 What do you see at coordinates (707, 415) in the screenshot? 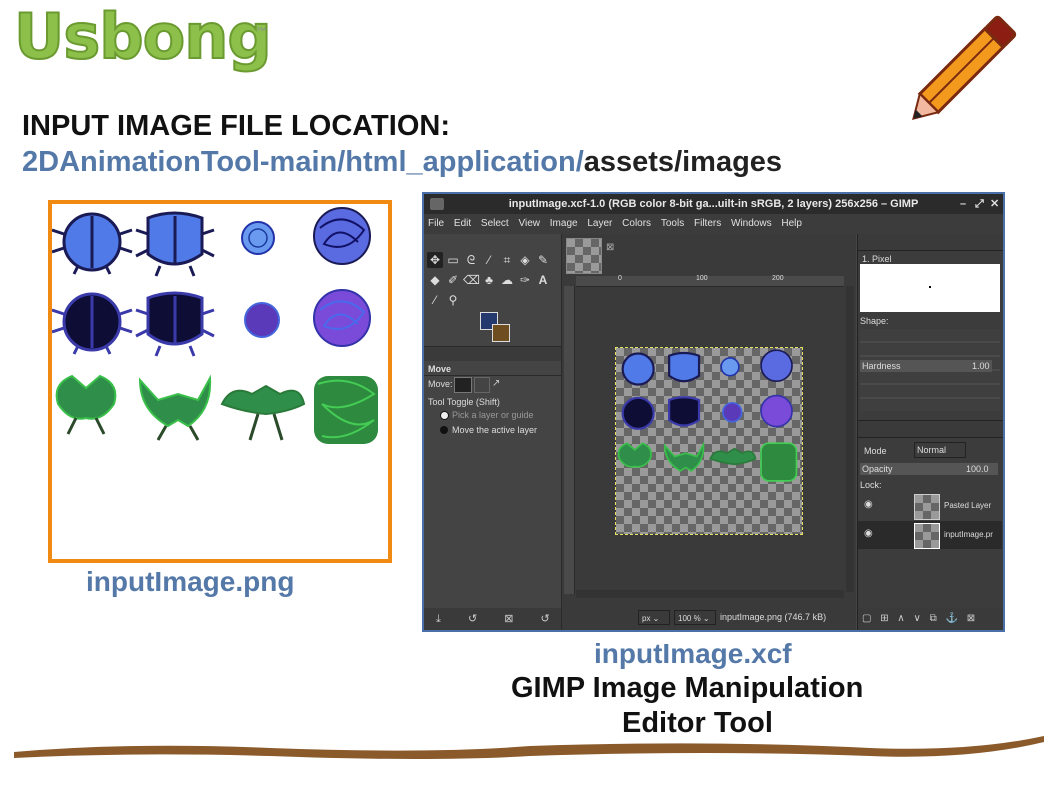
I see `canvas-sprites` at bounding box center [707, 415].